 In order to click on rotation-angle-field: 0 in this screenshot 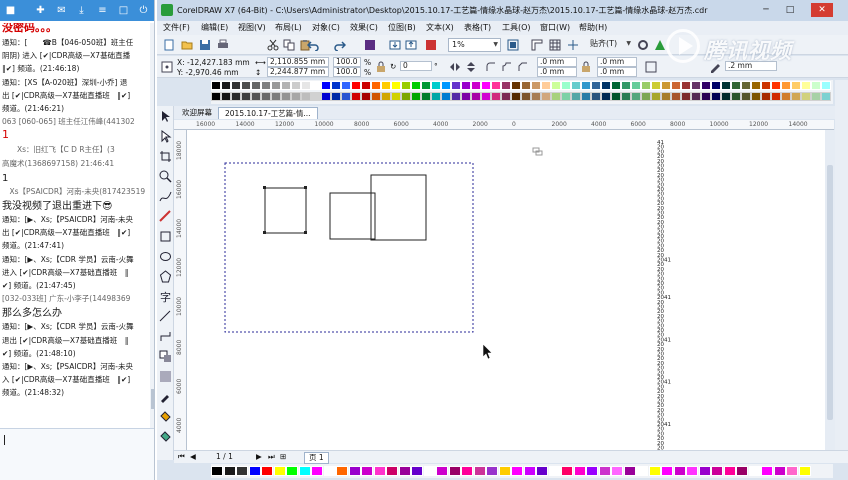, I will do `click(416, 66)`.